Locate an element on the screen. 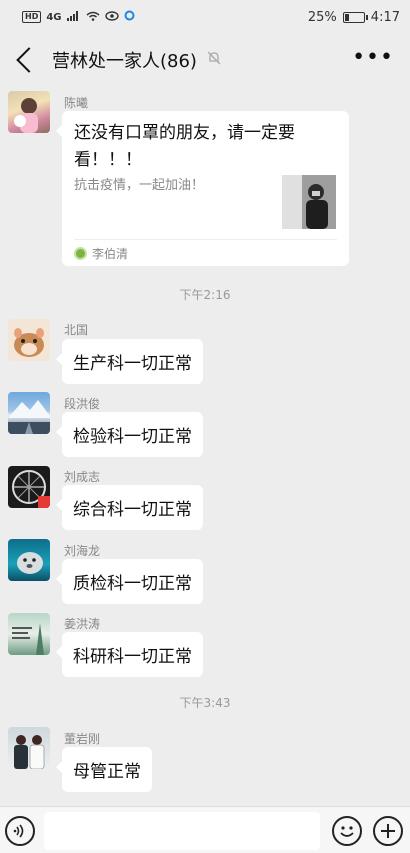 The width and height of the screenshot is (410, 853). message-bubble: 检验科一切正常 is located at coordinates (129, 434).